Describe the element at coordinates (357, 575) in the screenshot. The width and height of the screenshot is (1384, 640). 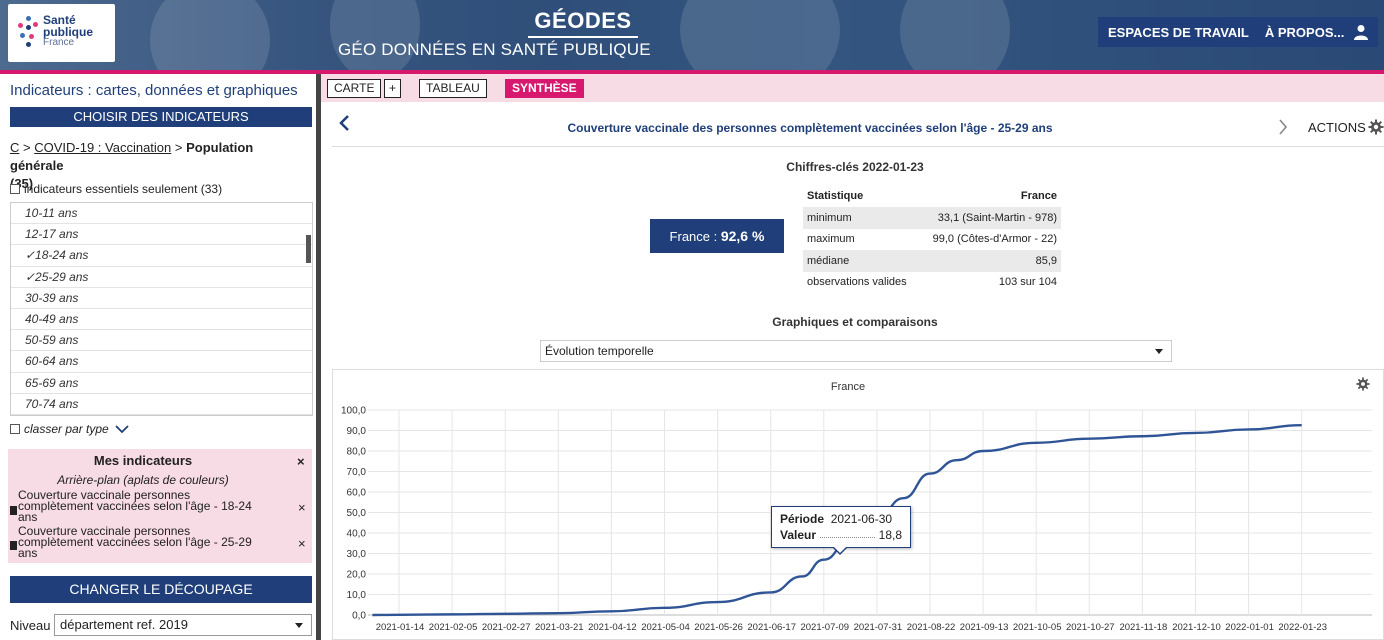
I see `y-tick-label: 20,0` at that location.